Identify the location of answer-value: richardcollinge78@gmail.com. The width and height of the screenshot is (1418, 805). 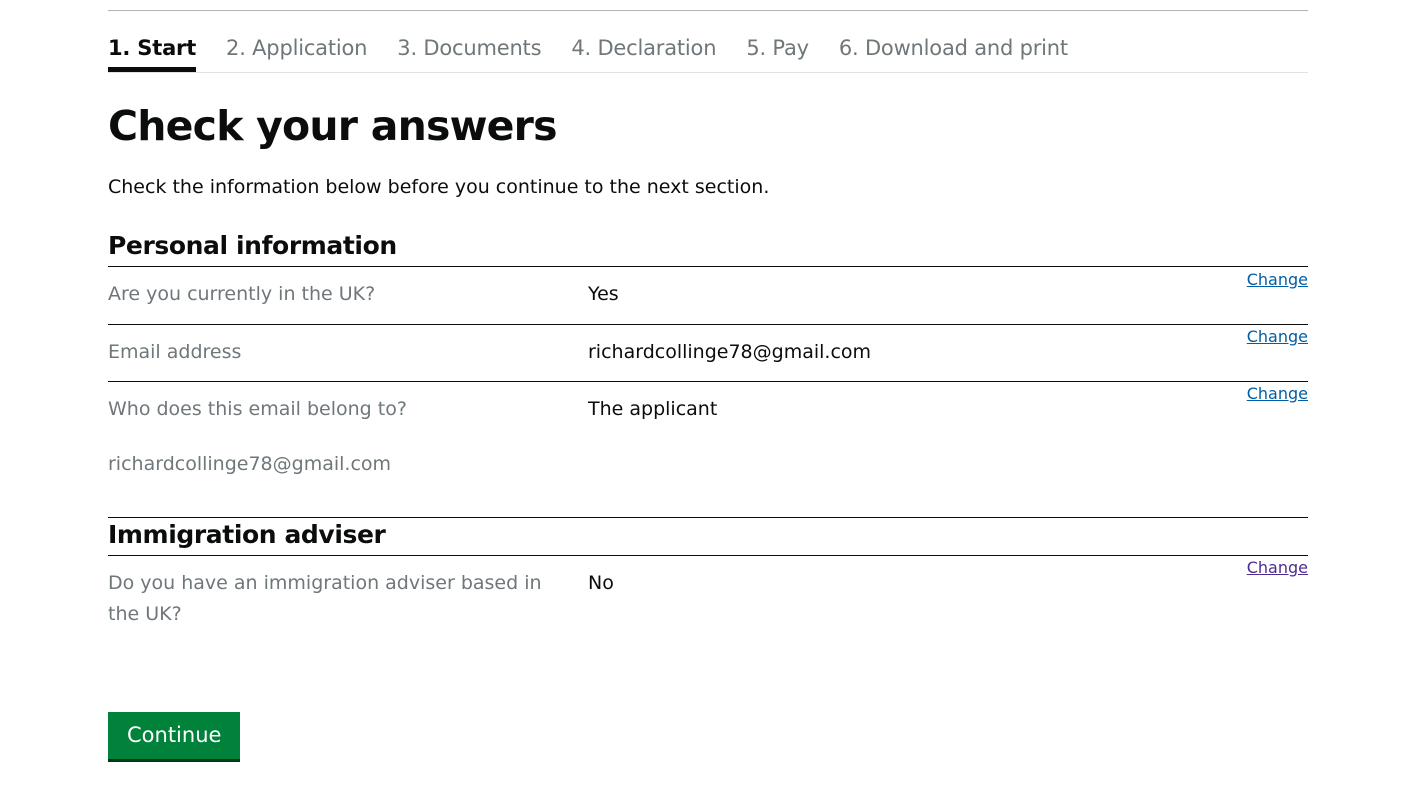
(730, 352).